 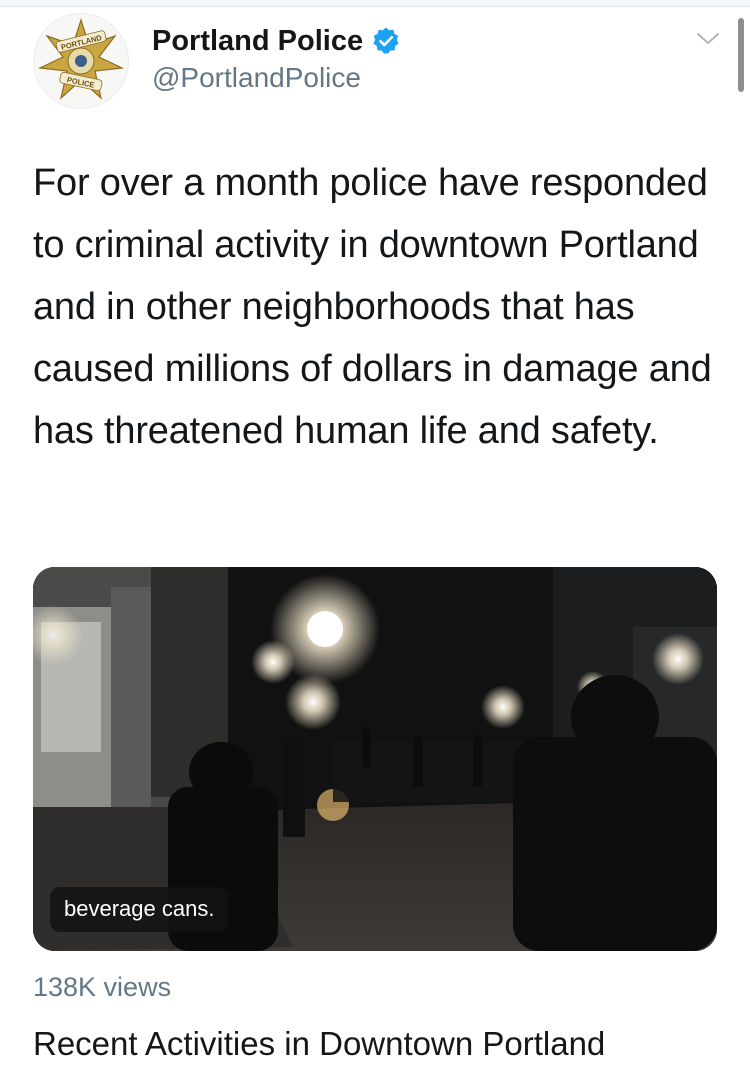 What do you see at coordinates (741, 55) in the screenshot?
I see `scrollbar` at bounding box center [741, 55].